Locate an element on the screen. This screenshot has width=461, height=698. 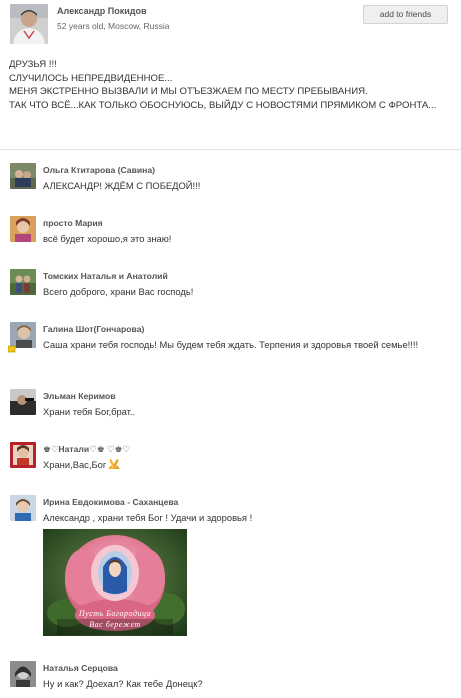
comment-text: АЛЕКСАНДР! ЖДЁМ С ПОБЕДОЙ!!! is located at coordinates (122, 185).